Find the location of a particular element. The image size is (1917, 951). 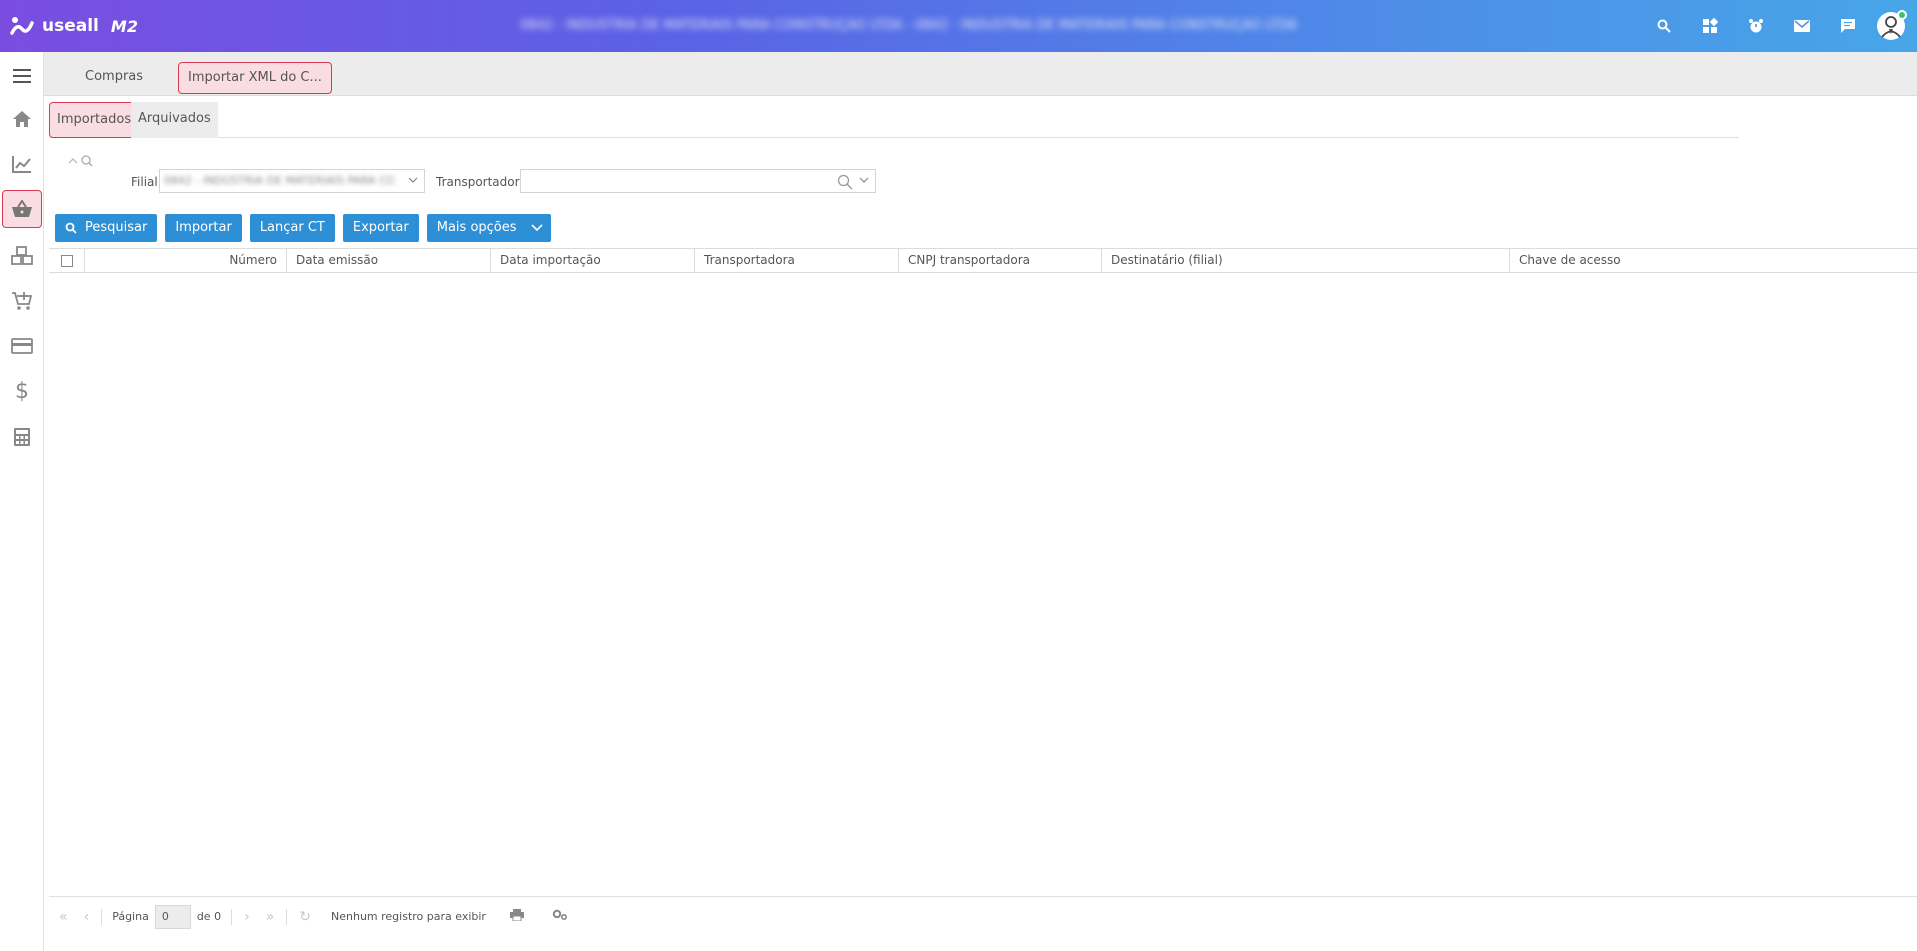

sidebar: $ is located at coordinates (22, 501).